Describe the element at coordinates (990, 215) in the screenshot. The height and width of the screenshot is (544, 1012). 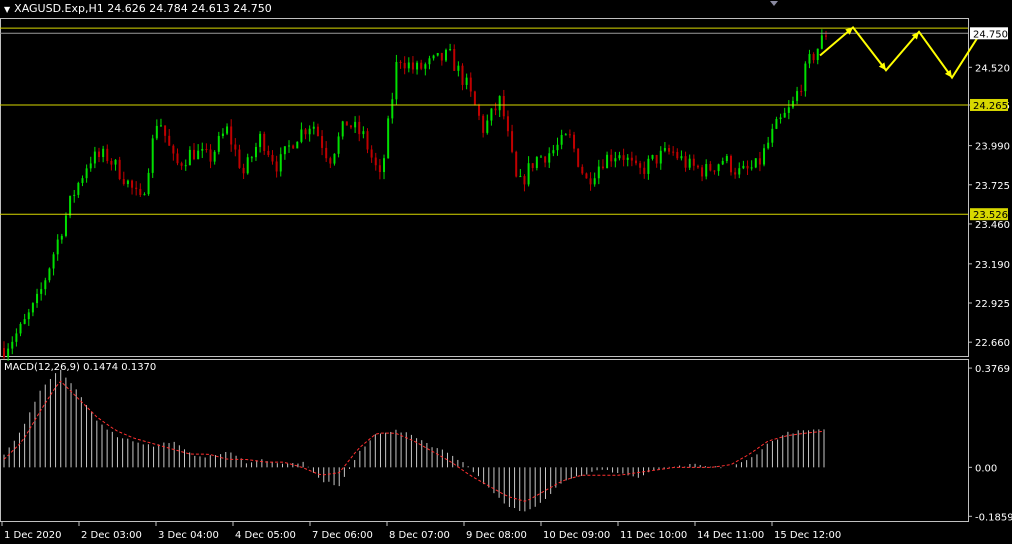
I see `level-price-label: 23.526` at that location.